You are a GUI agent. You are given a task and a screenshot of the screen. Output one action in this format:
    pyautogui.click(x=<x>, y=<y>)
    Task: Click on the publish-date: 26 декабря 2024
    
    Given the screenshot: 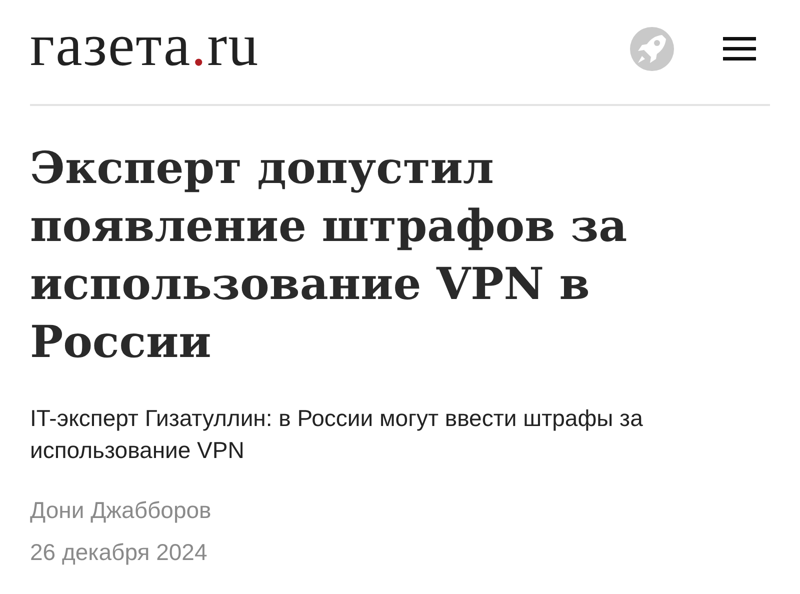 What is the action you would take?
    pyautogui.click(x=119, y=552)
    